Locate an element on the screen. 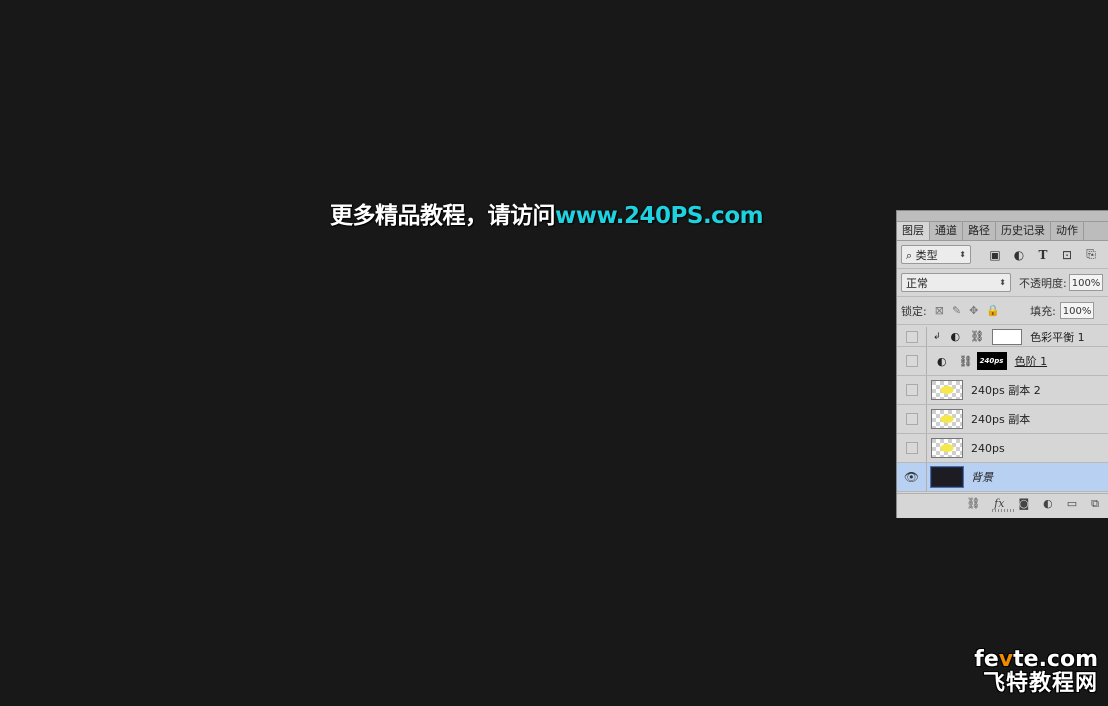  layer-mask-thumbnail: 240ps is located at coordinates (991, 361).